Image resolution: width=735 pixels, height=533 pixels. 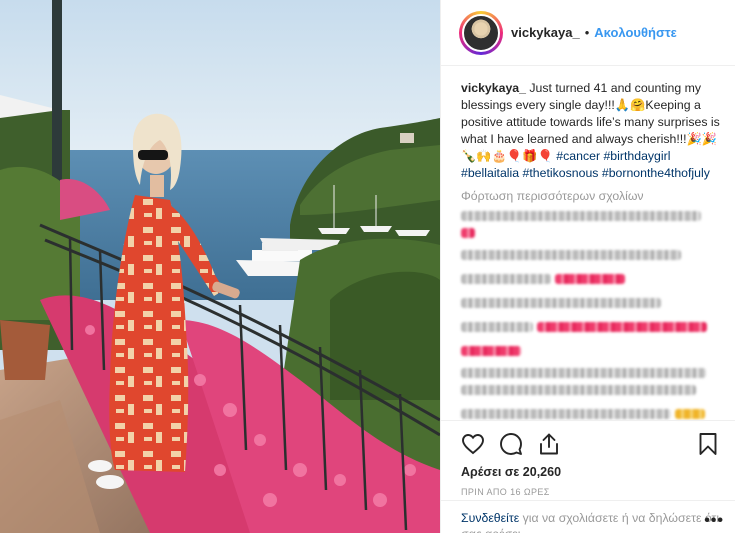 I want to click on blurred-comments, so click(x=595, y=318).